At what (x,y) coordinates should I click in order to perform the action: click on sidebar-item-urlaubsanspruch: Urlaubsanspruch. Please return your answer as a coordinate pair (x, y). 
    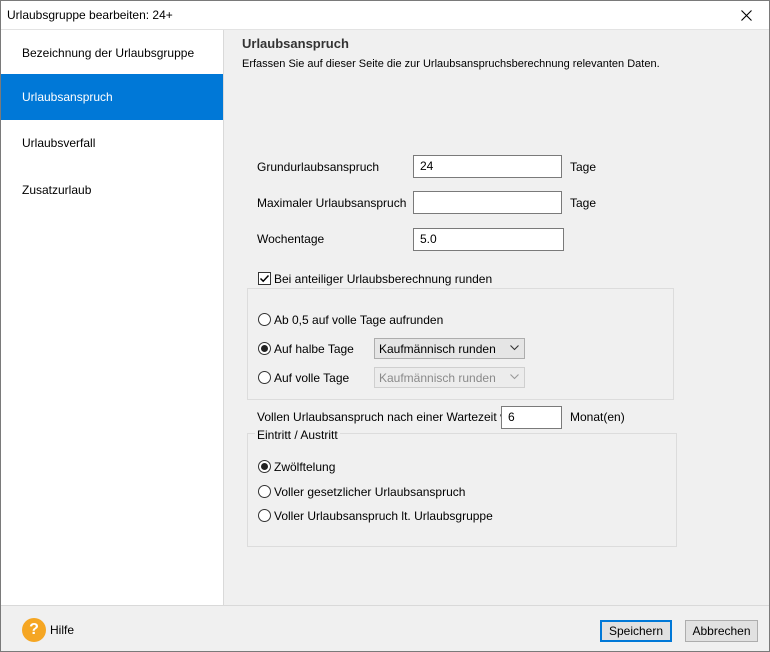
    Looking at the image, I should click on (112, 97).